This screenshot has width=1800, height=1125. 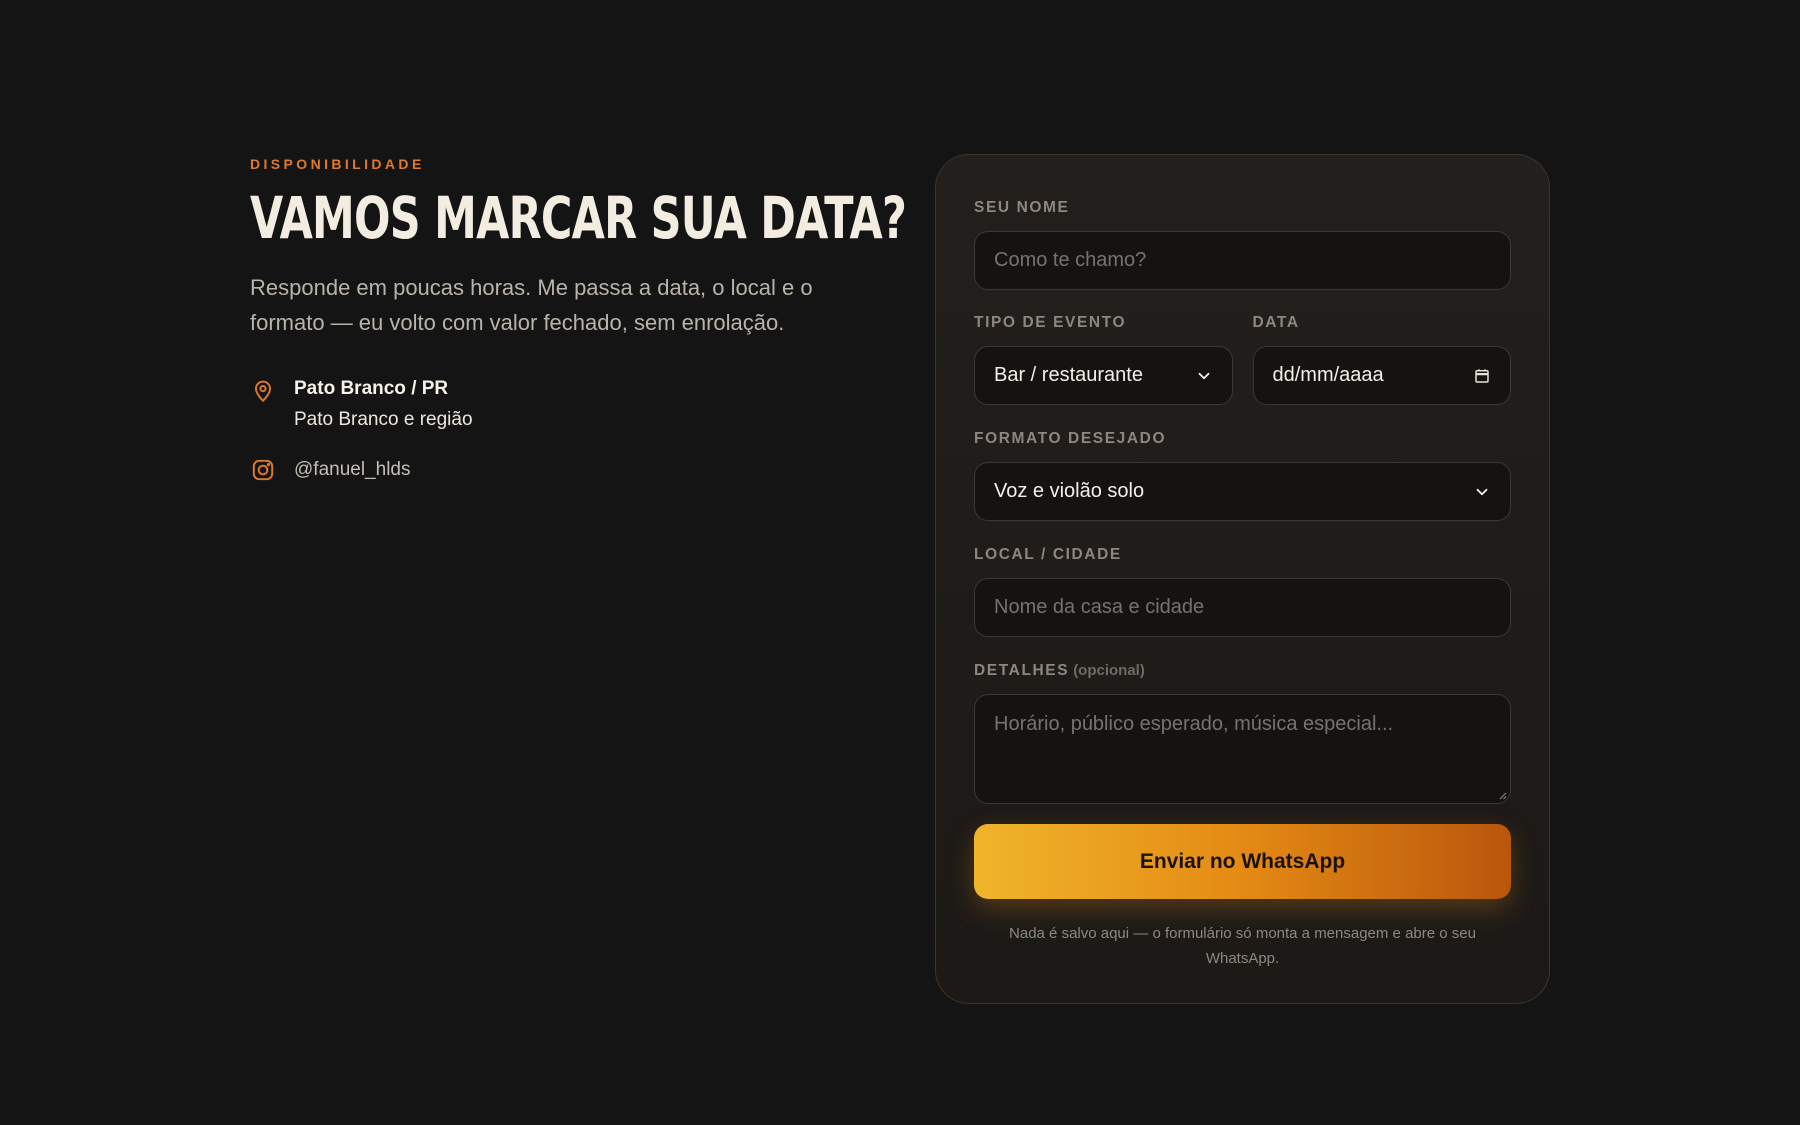 I want to click on calendar-icon, so click(x=1482, y=376).